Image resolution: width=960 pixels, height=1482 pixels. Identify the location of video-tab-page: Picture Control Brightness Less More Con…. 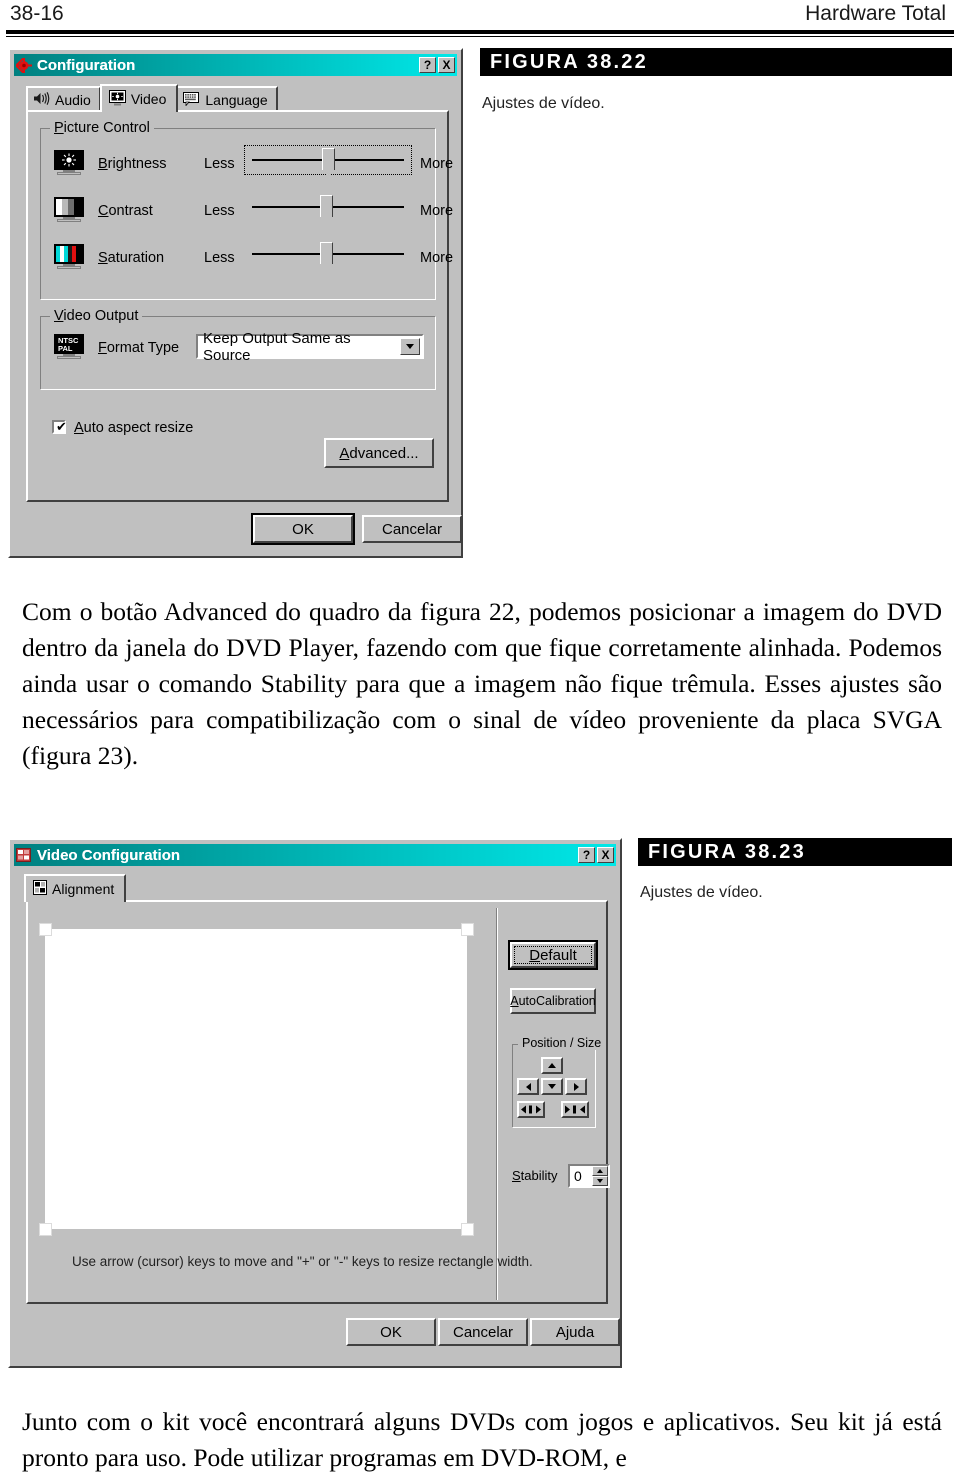
(239, 306).